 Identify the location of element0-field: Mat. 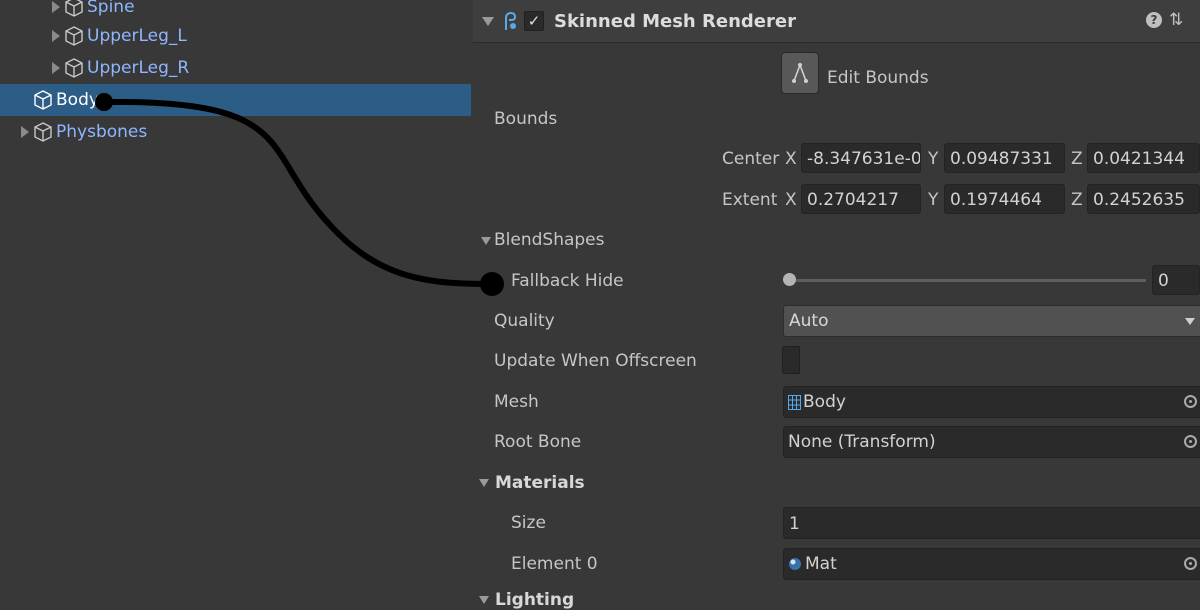
(991, 564).